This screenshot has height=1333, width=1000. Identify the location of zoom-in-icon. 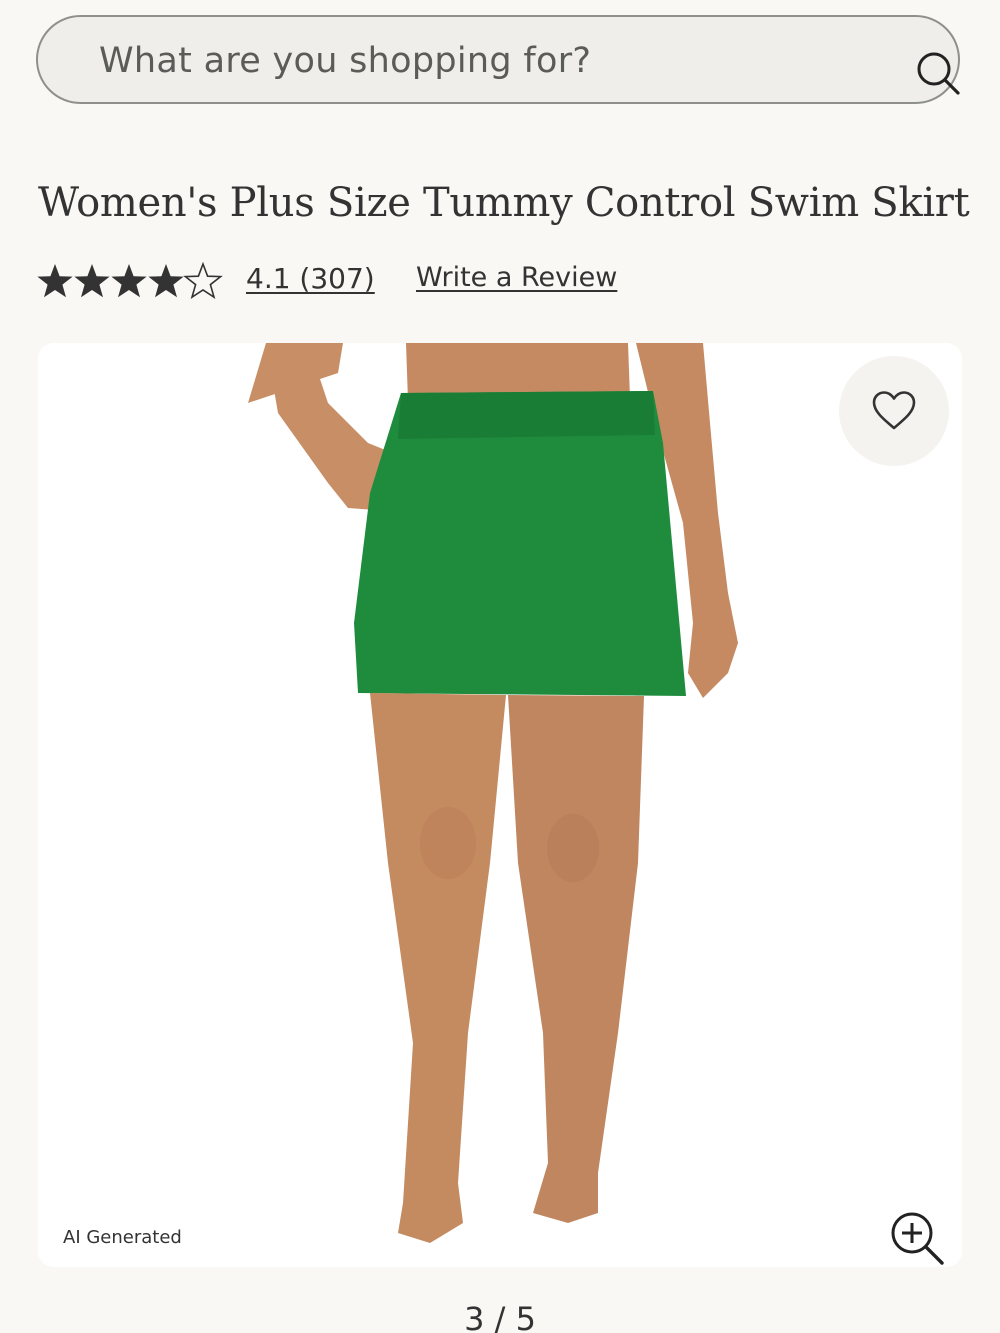
(918, 1239).